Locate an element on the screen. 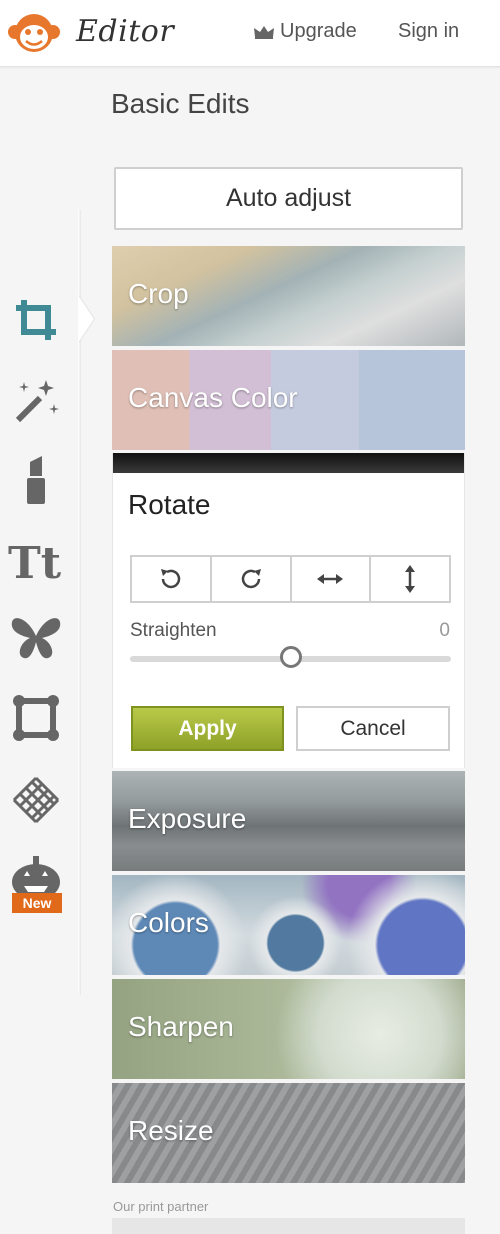 The image size is (500, 1234). overlay-butterfly-icon is located at coordinates (36, 638).